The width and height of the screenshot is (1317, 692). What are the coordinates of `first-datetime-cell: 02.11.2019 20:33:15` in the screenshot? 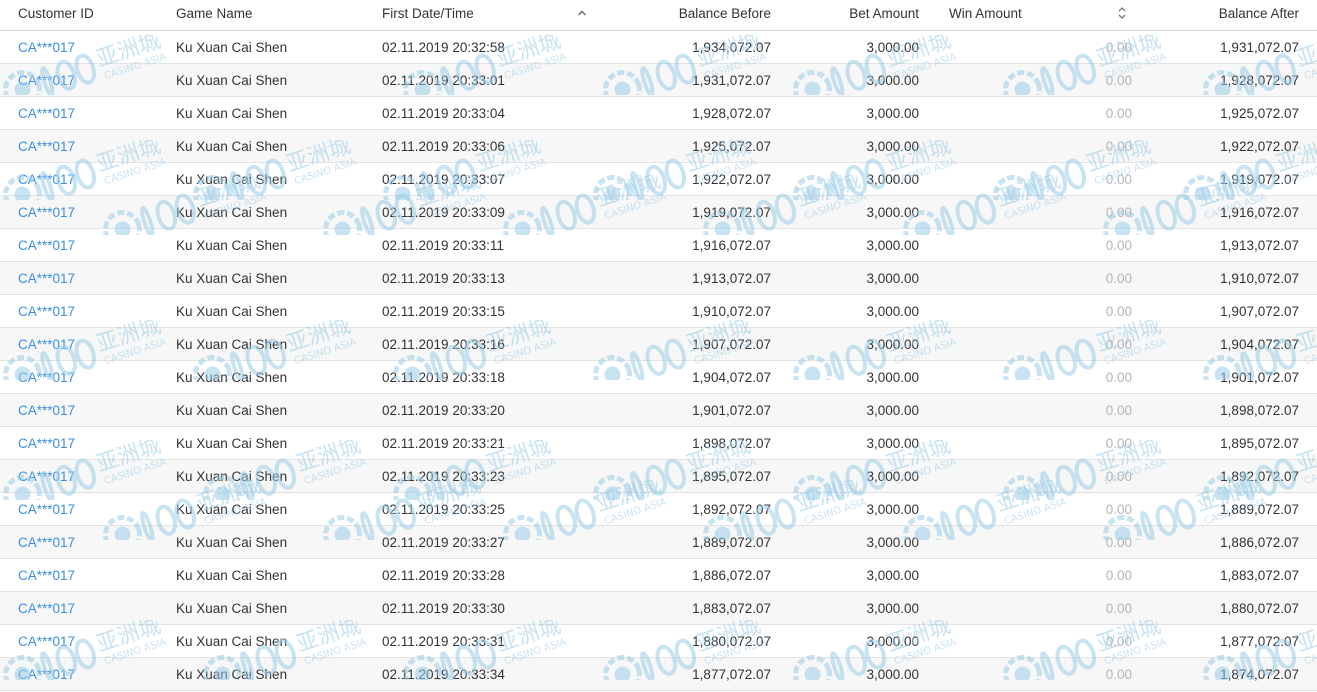 It's located at (443, 311).